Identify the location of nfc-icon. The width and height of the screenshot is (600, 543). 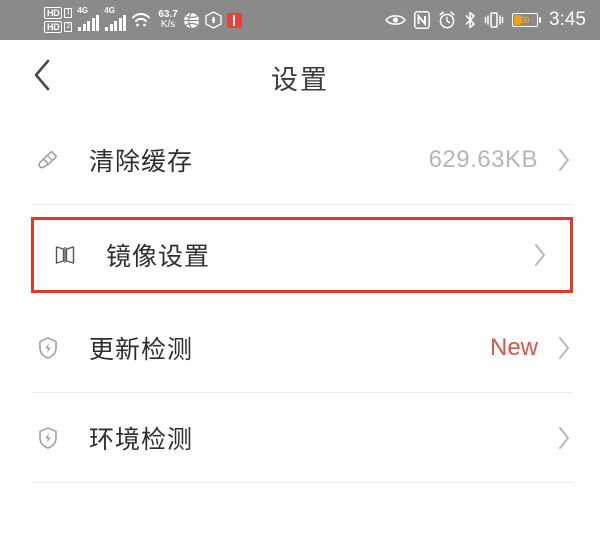
(421, 20).